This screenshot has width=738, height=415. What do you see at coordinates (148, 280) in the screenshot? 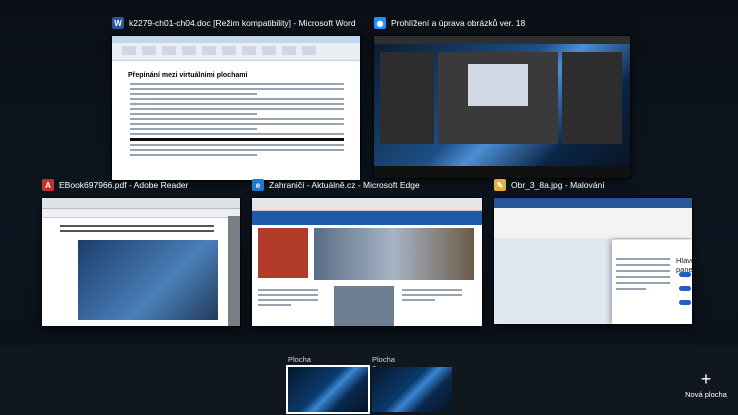
I see `screenshot-figure` at bounding box center [148, 280].